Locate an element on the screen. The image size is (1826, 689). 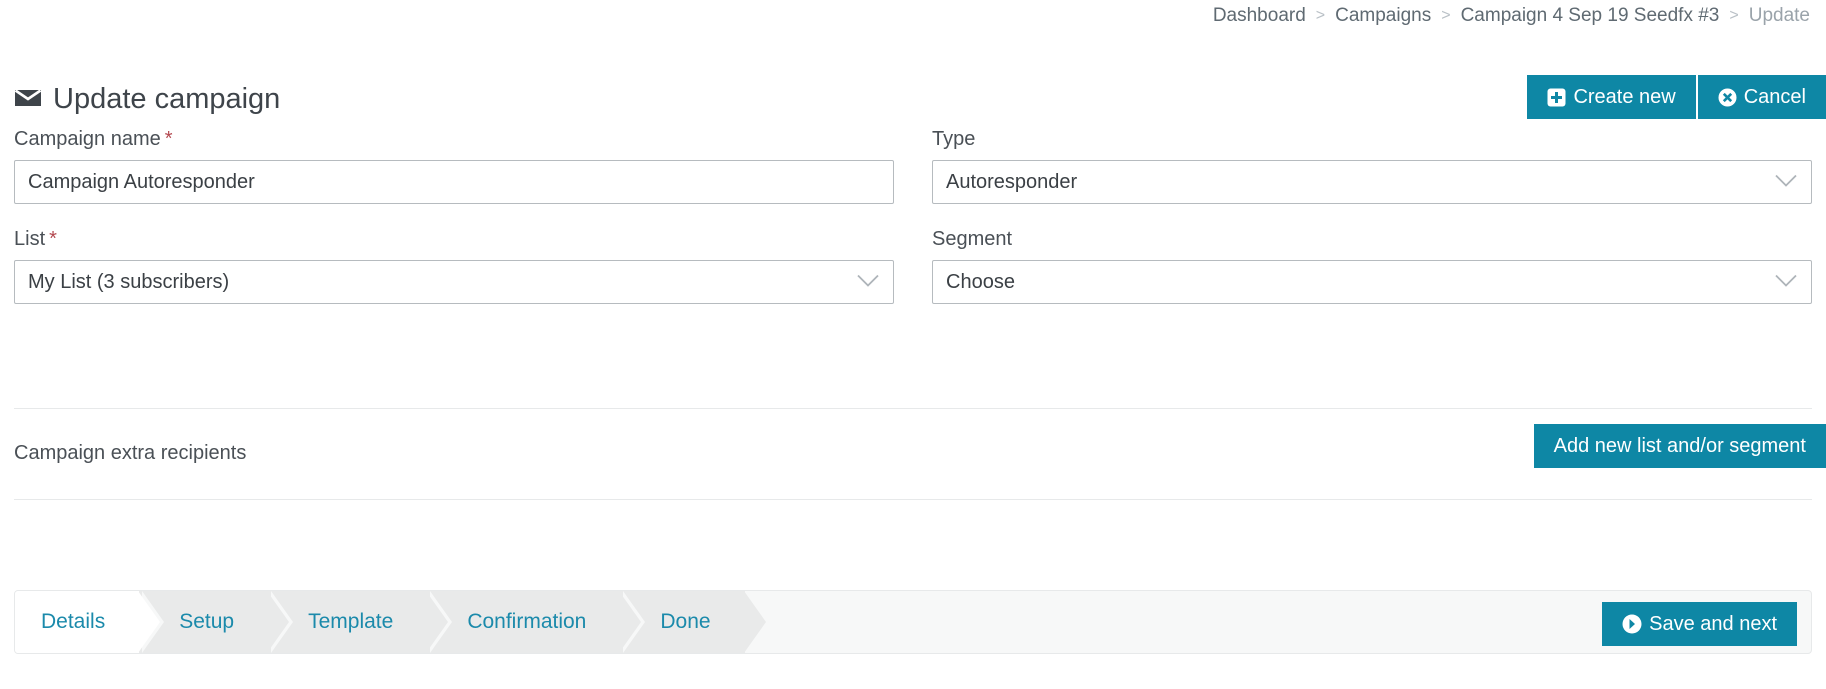
page-header: Update campaign Create new Cancel is located at coordinates (913, 90).